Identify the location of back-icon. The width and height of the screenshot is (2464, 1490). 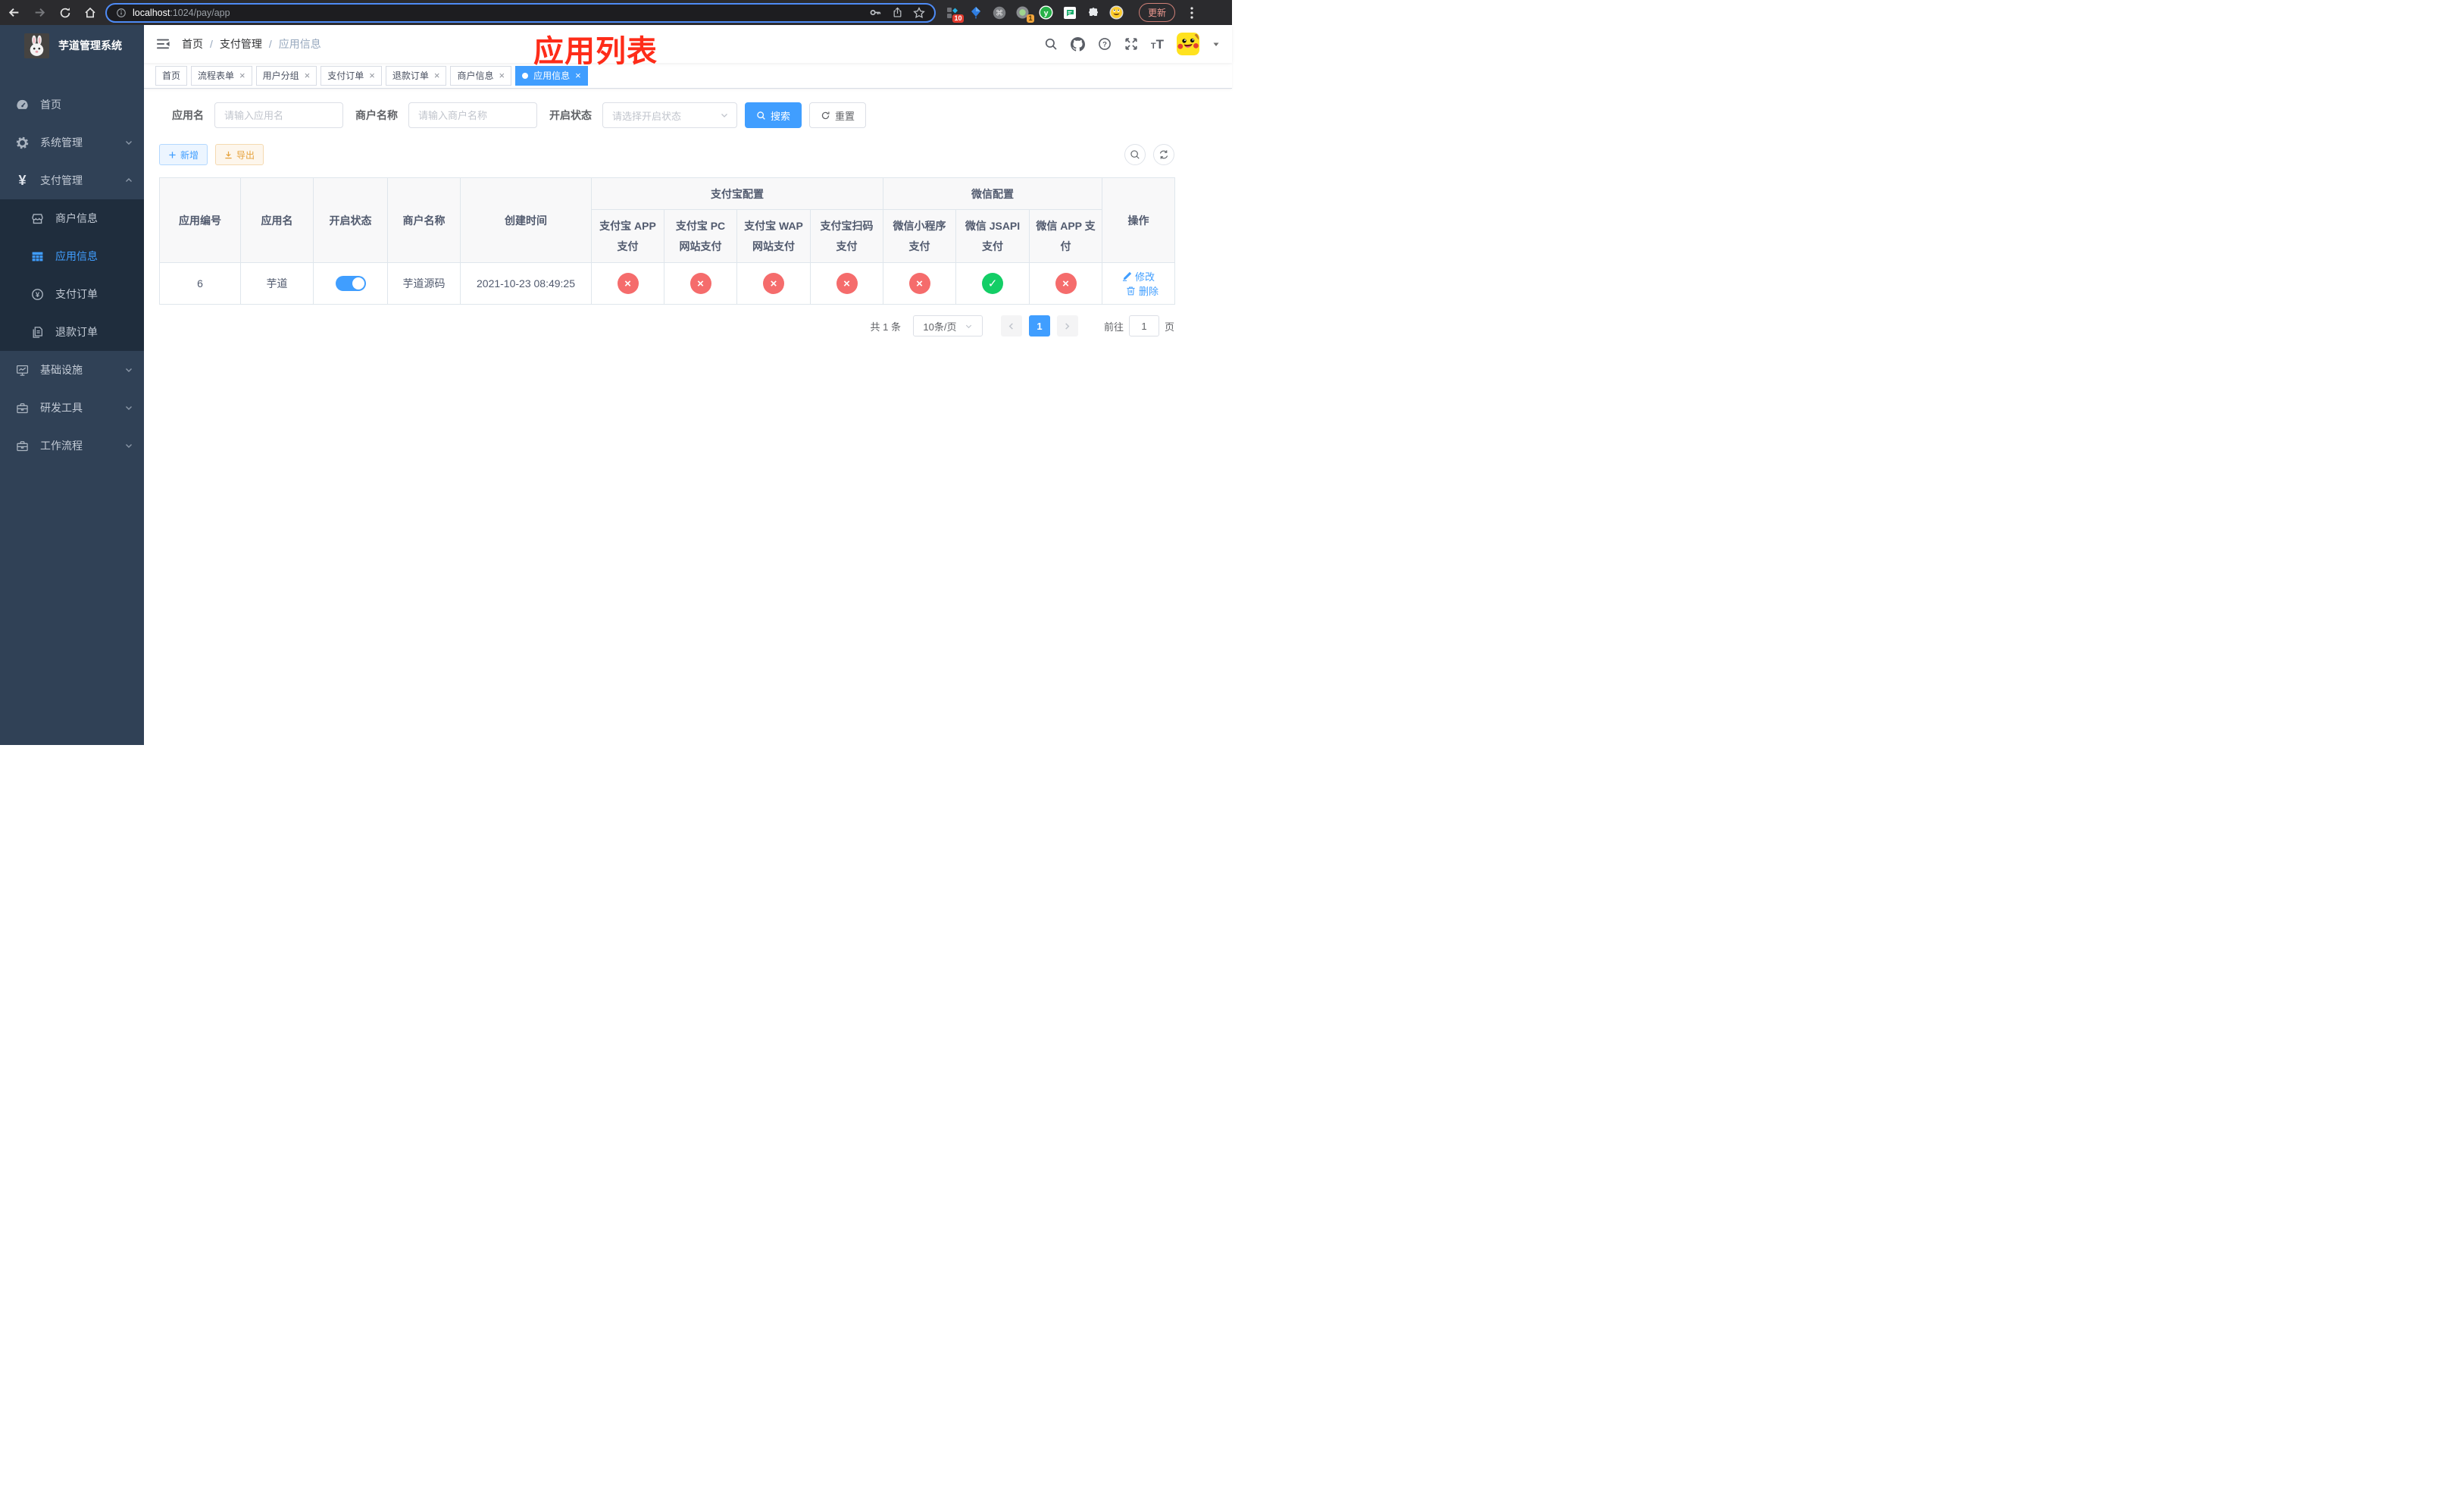
(14, 13).